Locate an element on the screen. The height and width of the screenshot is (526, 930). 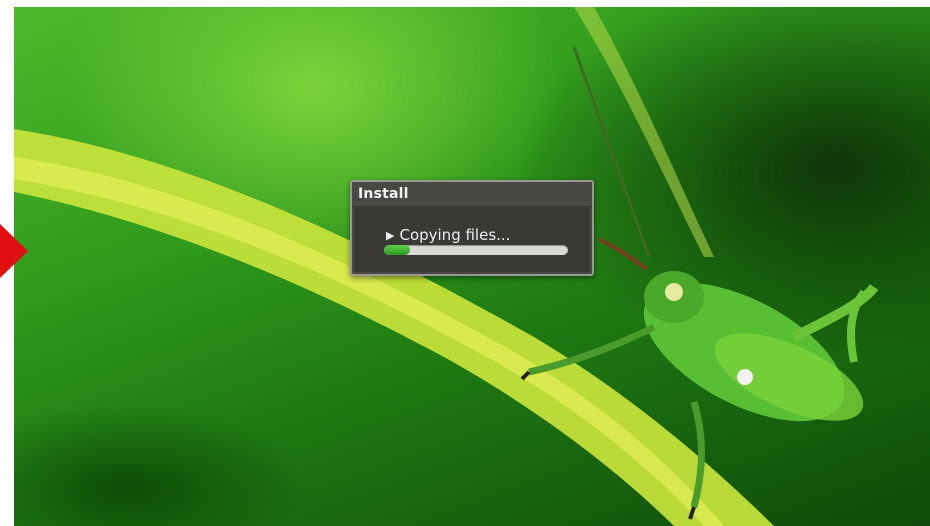
red-arrow-marker-icon is located at coordinates (14, 251).